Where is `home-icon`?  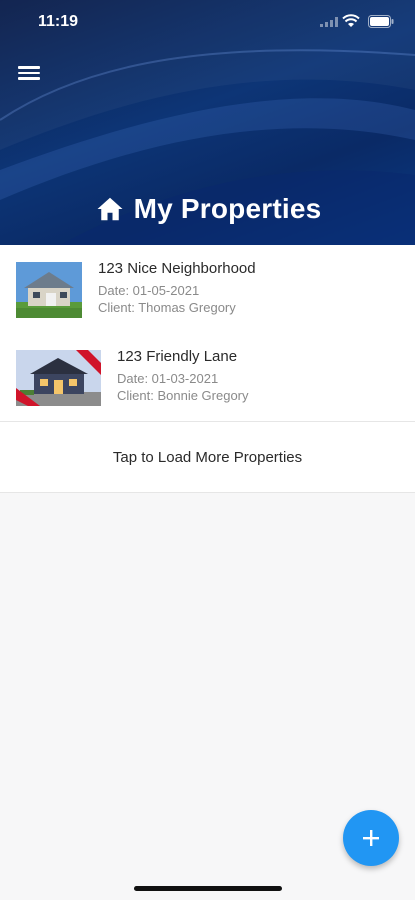
home-icon is located at coordinates (110, 209).